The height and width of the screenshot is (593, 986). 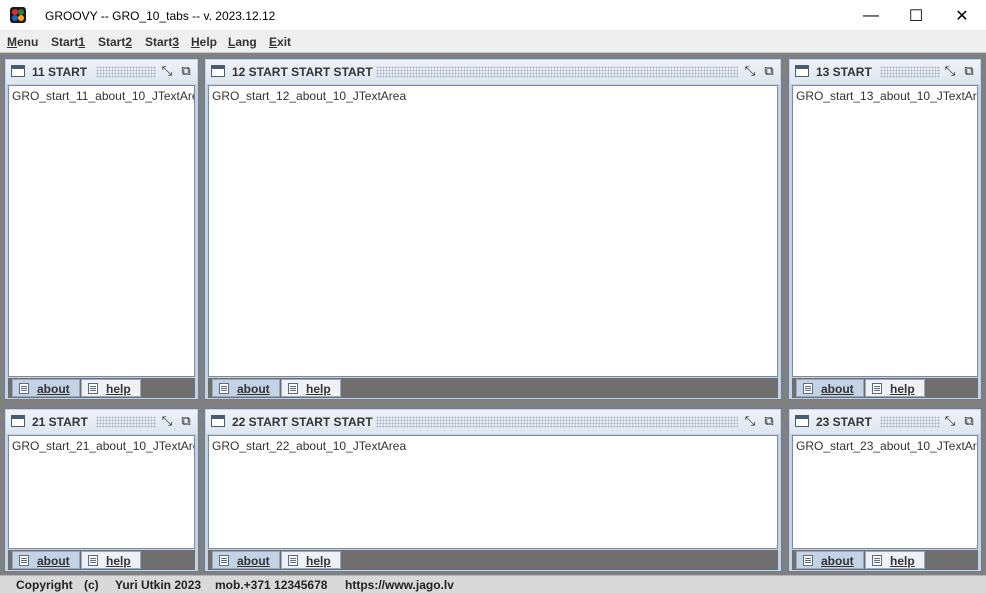 I want to click on frame-titlebar: 22 START START START ⤡ ⧉, so click(x=493, y=422).